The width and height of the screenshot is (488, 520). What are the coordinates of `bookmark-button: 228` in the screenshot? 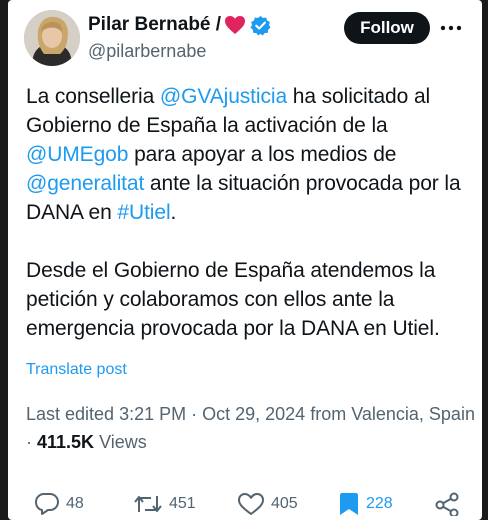 It's located at (365, 504).